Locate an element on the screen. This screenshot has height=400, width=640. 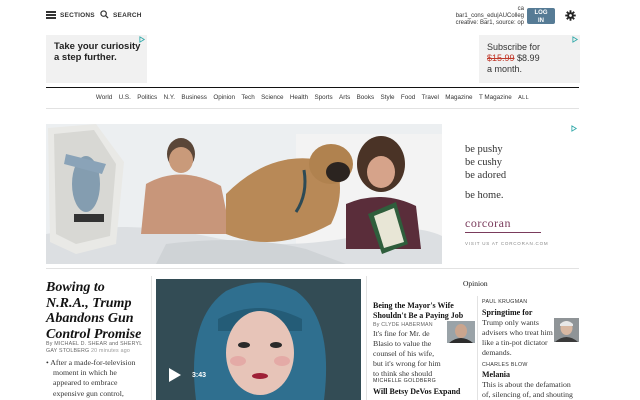
nav-rule-top is located at coordinates (312, 87).